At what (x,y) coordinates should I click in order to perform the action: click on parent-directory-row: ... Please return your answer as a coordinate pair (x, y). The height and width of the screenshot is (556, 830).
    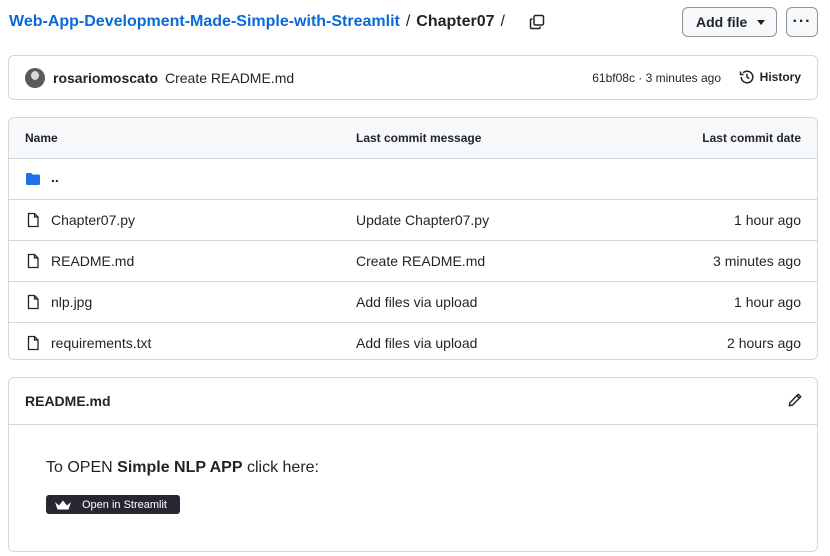
    Looking at the image, I should click on (413, 179).